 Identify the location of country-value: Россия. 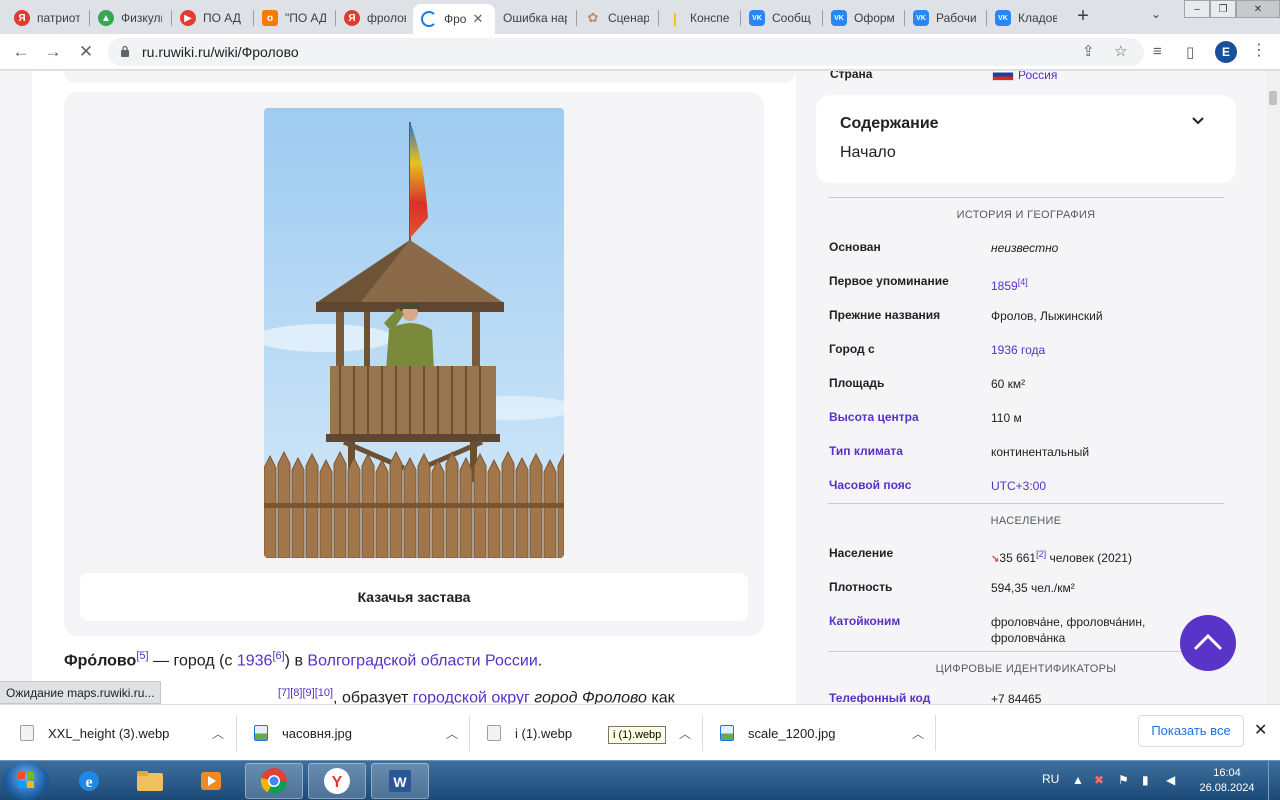
(1107, 77).